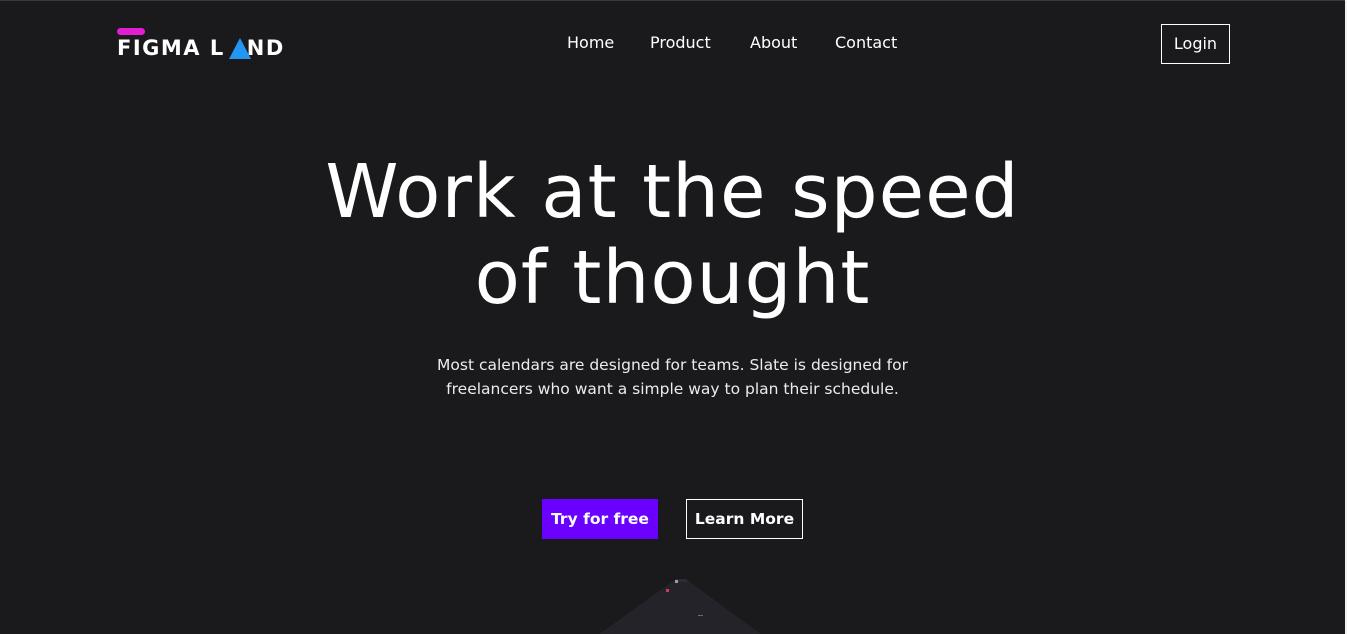  What do you see at coordinates (744, 519) in the screenshot?
I see `learn-more-button: Learn More` at bounding box center [744, 519].